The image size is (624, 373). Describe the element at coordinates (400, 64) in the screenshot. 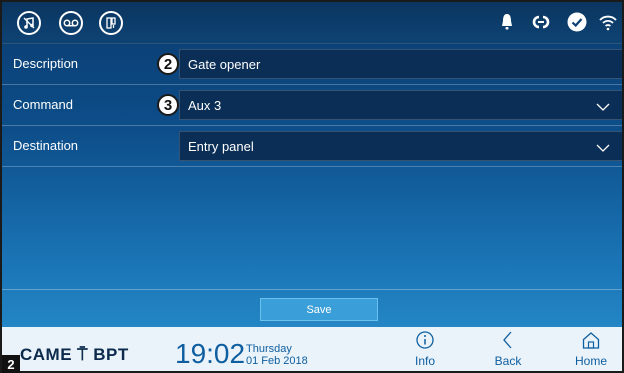

I see `description-input: Gate opener` at that location.